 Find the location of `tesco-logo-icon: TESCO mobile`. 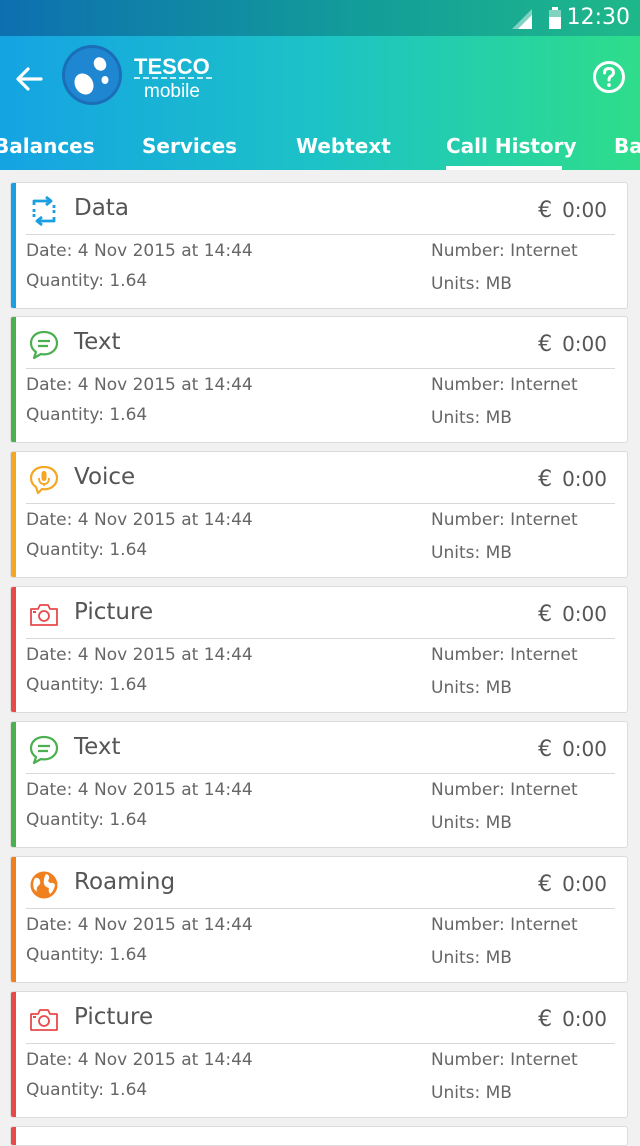

tesco-logo-icon: TESCO mobile is located at coordinates (137, 75).